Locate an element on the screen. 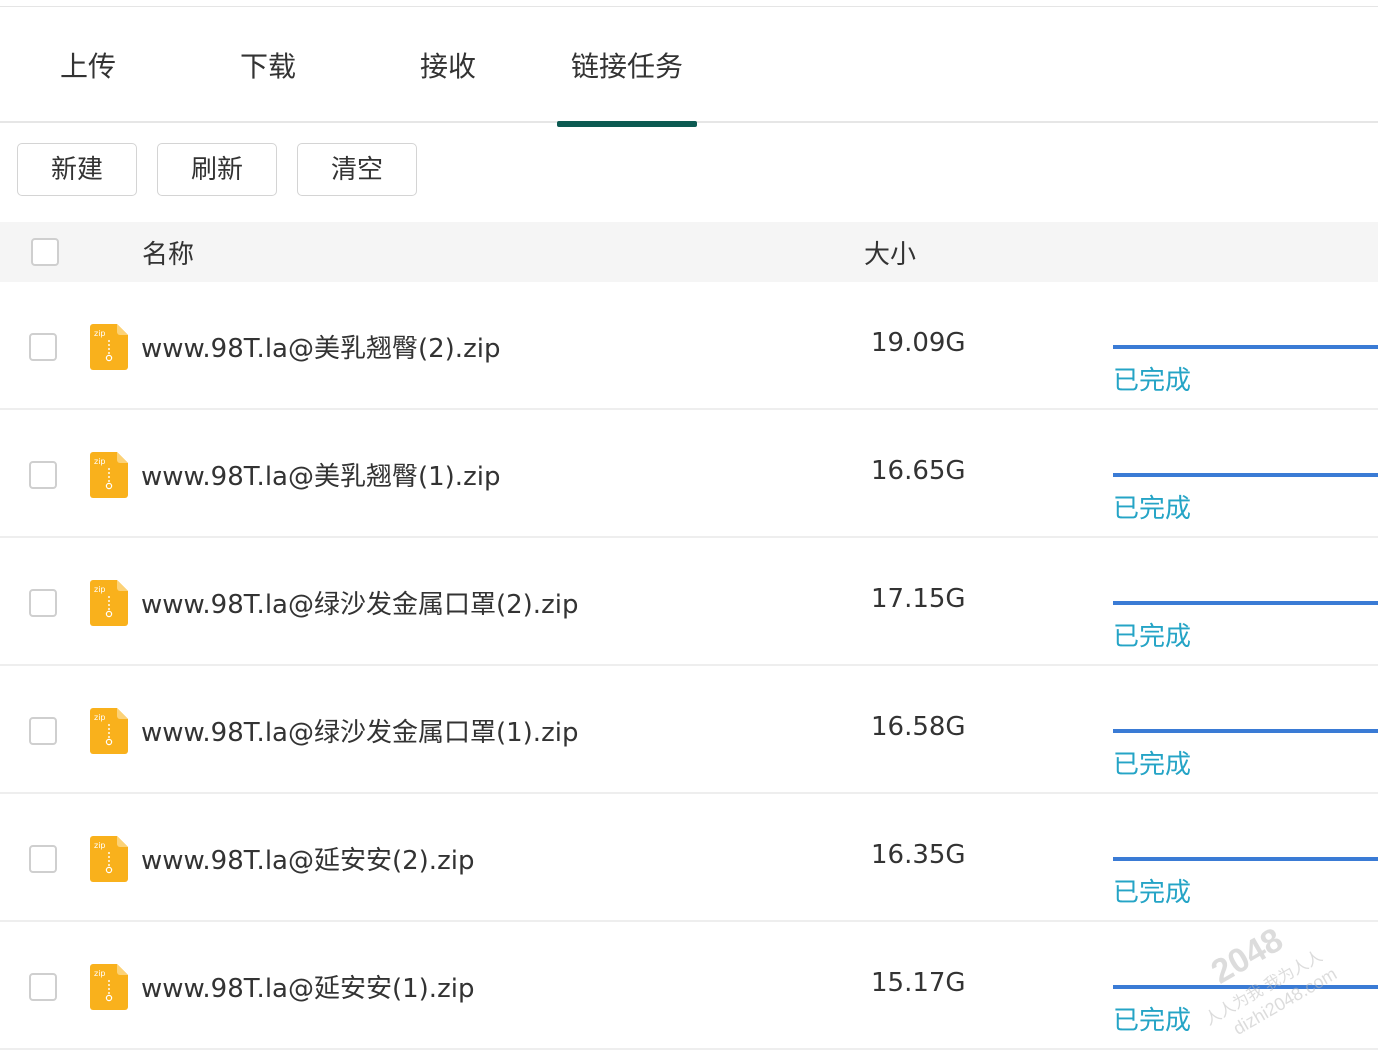 The height and width of the screenshot is (1050, 1378). tab-link-tasks: 链接任务 is located at coordinates (627, 67).